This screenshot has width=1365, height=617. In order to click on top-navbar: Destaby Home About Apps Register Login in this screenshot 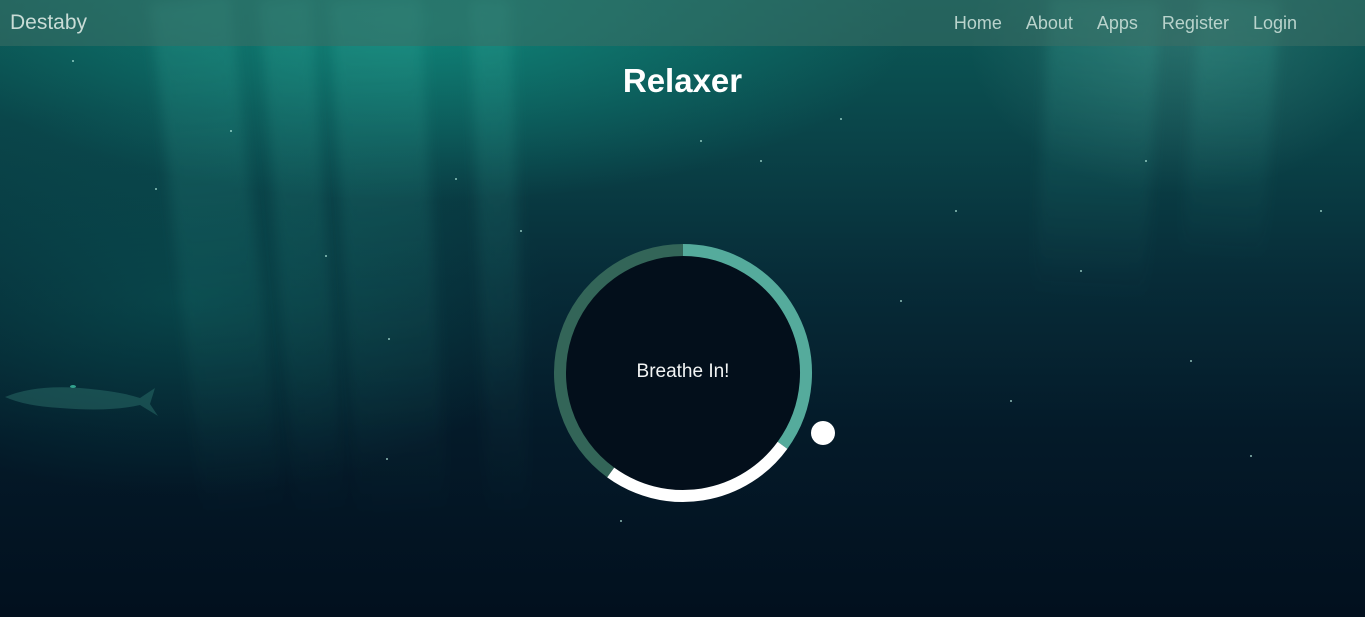, I will do `click(682, 23)`.